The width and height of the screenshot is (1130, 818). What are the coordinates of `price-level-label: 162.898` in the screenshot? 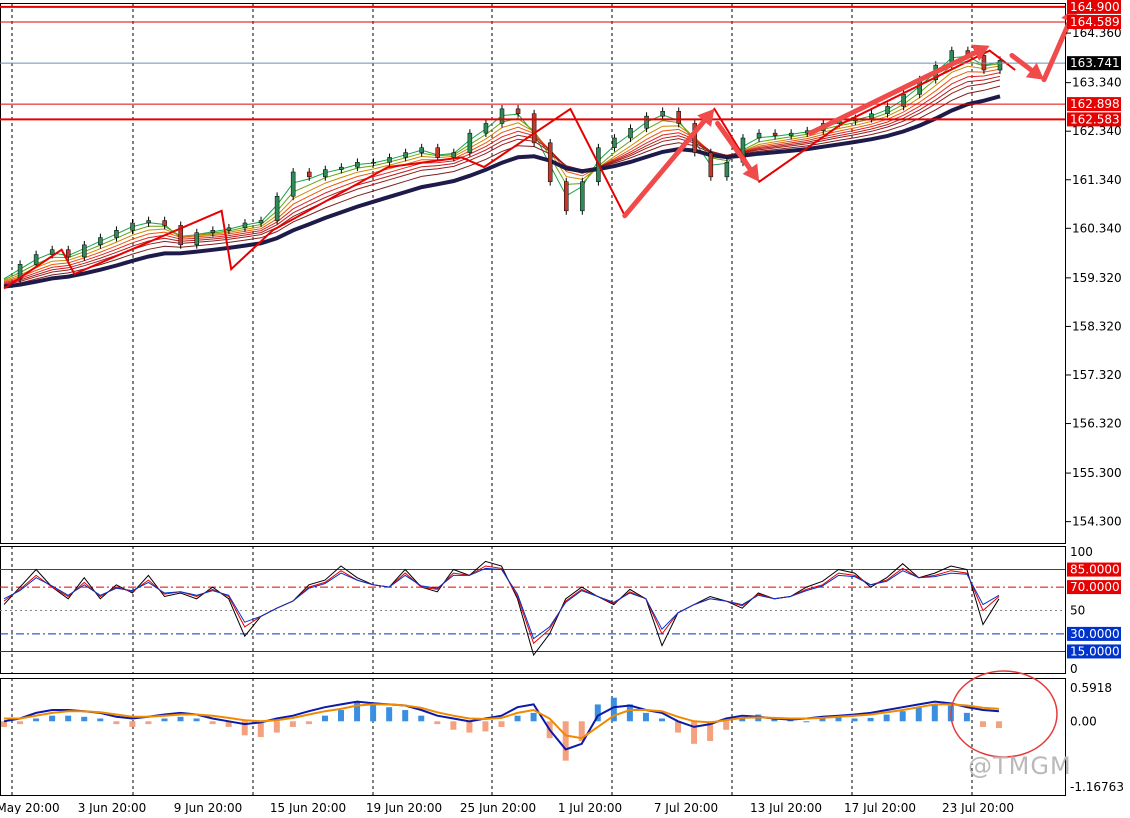 It's located at (1095, 104).